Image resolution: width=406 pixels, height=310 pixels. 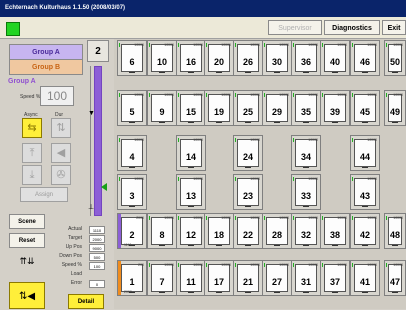 What do you see at coordinates (395, 231) in the screenshot?
I see `bar-cell-48: 10000 48` at bounding box center [395, 231].